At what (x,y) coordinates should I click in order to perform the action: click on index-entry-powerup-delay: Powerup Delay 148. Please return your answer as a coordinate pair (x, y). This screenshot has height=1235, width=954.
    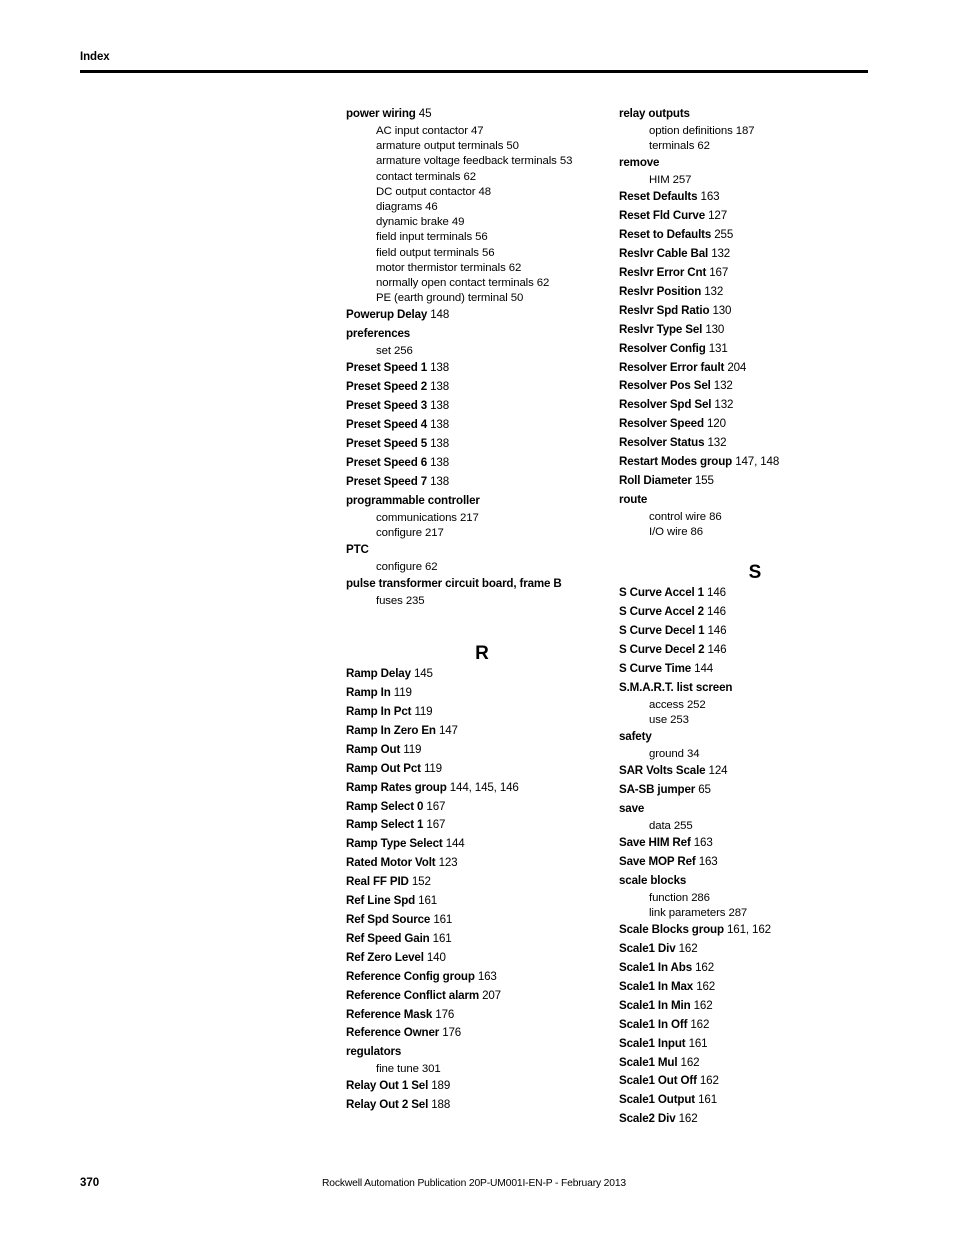
    Looking at the image, I should click on (482, 315).